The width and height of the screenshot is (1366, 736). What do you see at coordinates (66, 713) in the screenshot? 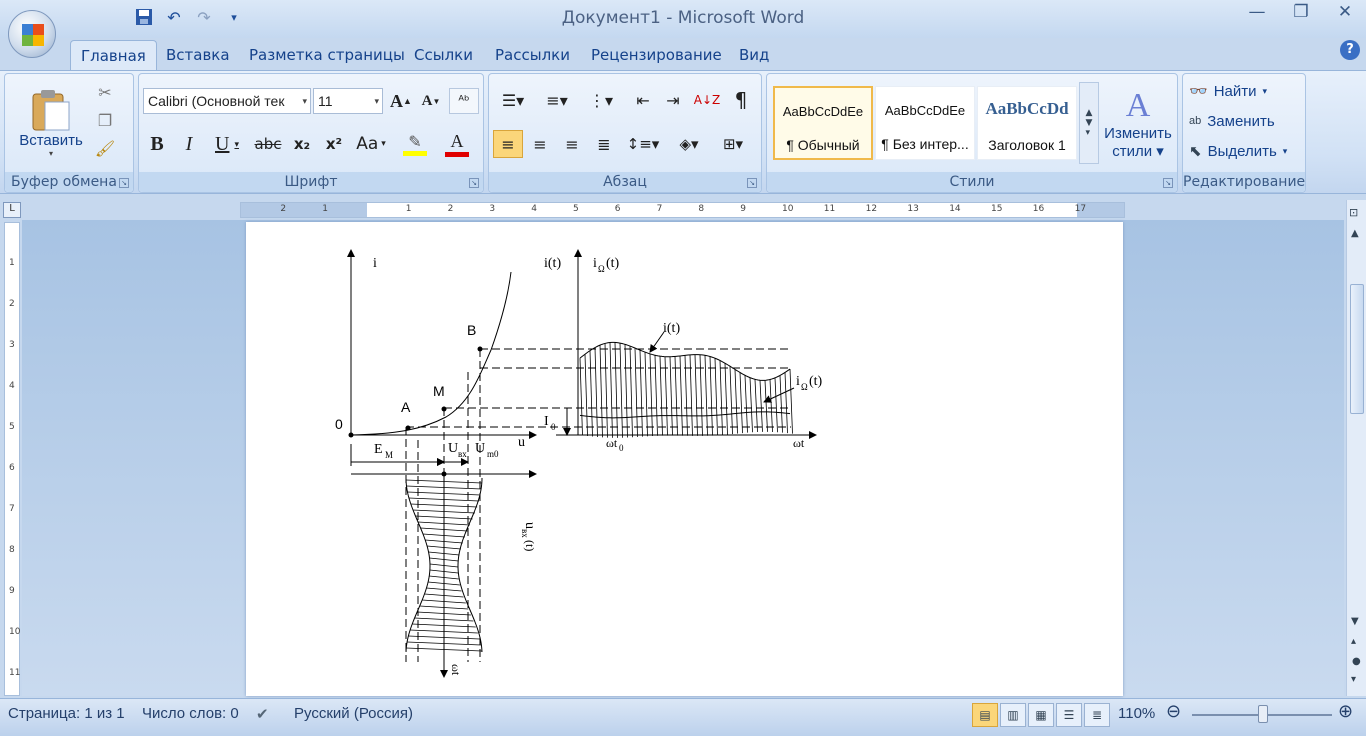
I see `page-count: Страница: 1 из 1` at bounding box center [66, 713].